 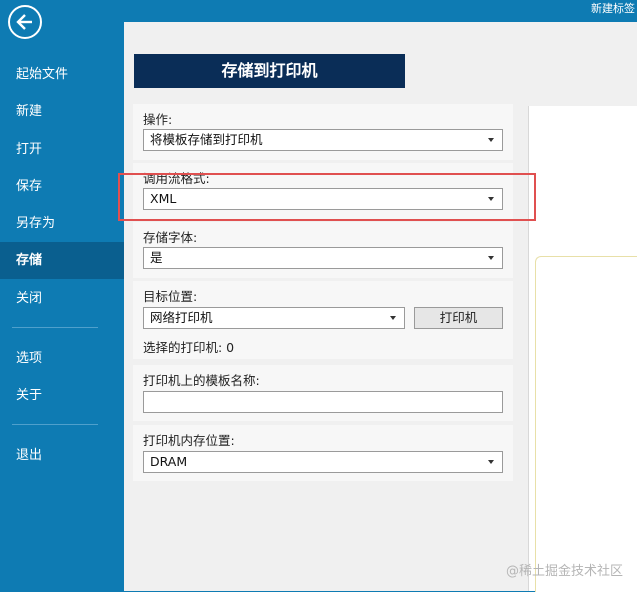 What do you see at coordinates (176, 178) in the screenshot?
I see `call-format-label: 调用流格式:` at bounding box center [176, 178].